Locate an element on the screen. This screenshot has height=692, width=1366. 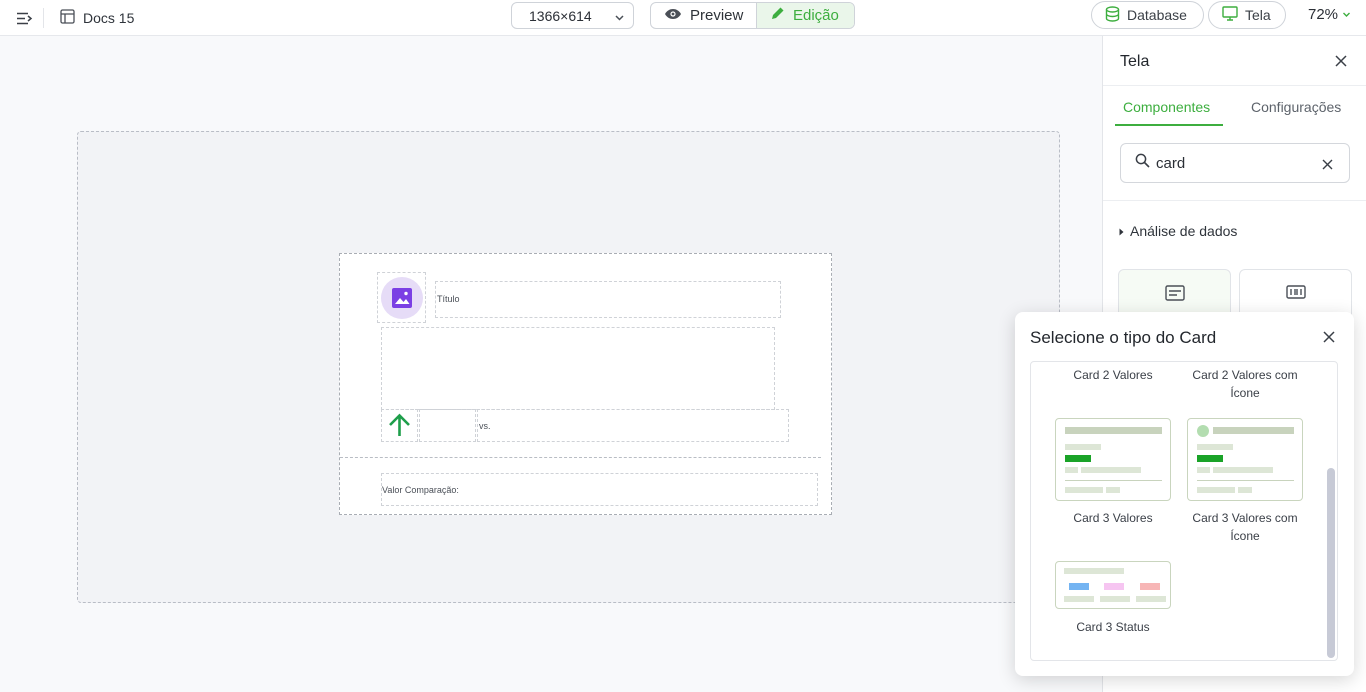
card-option-label: Card 3 Status is located at coordinates (1113, 627).